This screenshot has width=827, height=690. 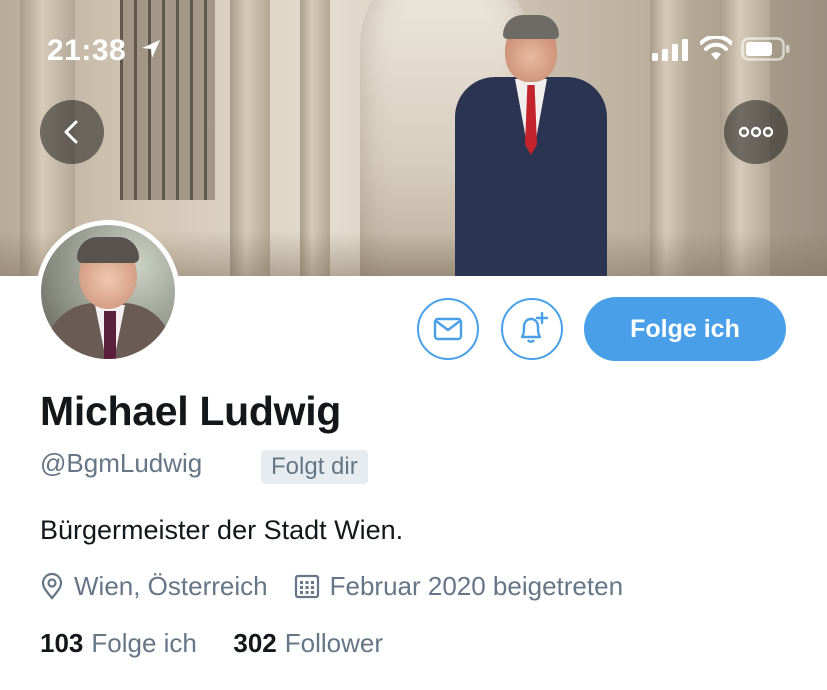 I want to click on calendar-icon, so click(x=306, y=586).